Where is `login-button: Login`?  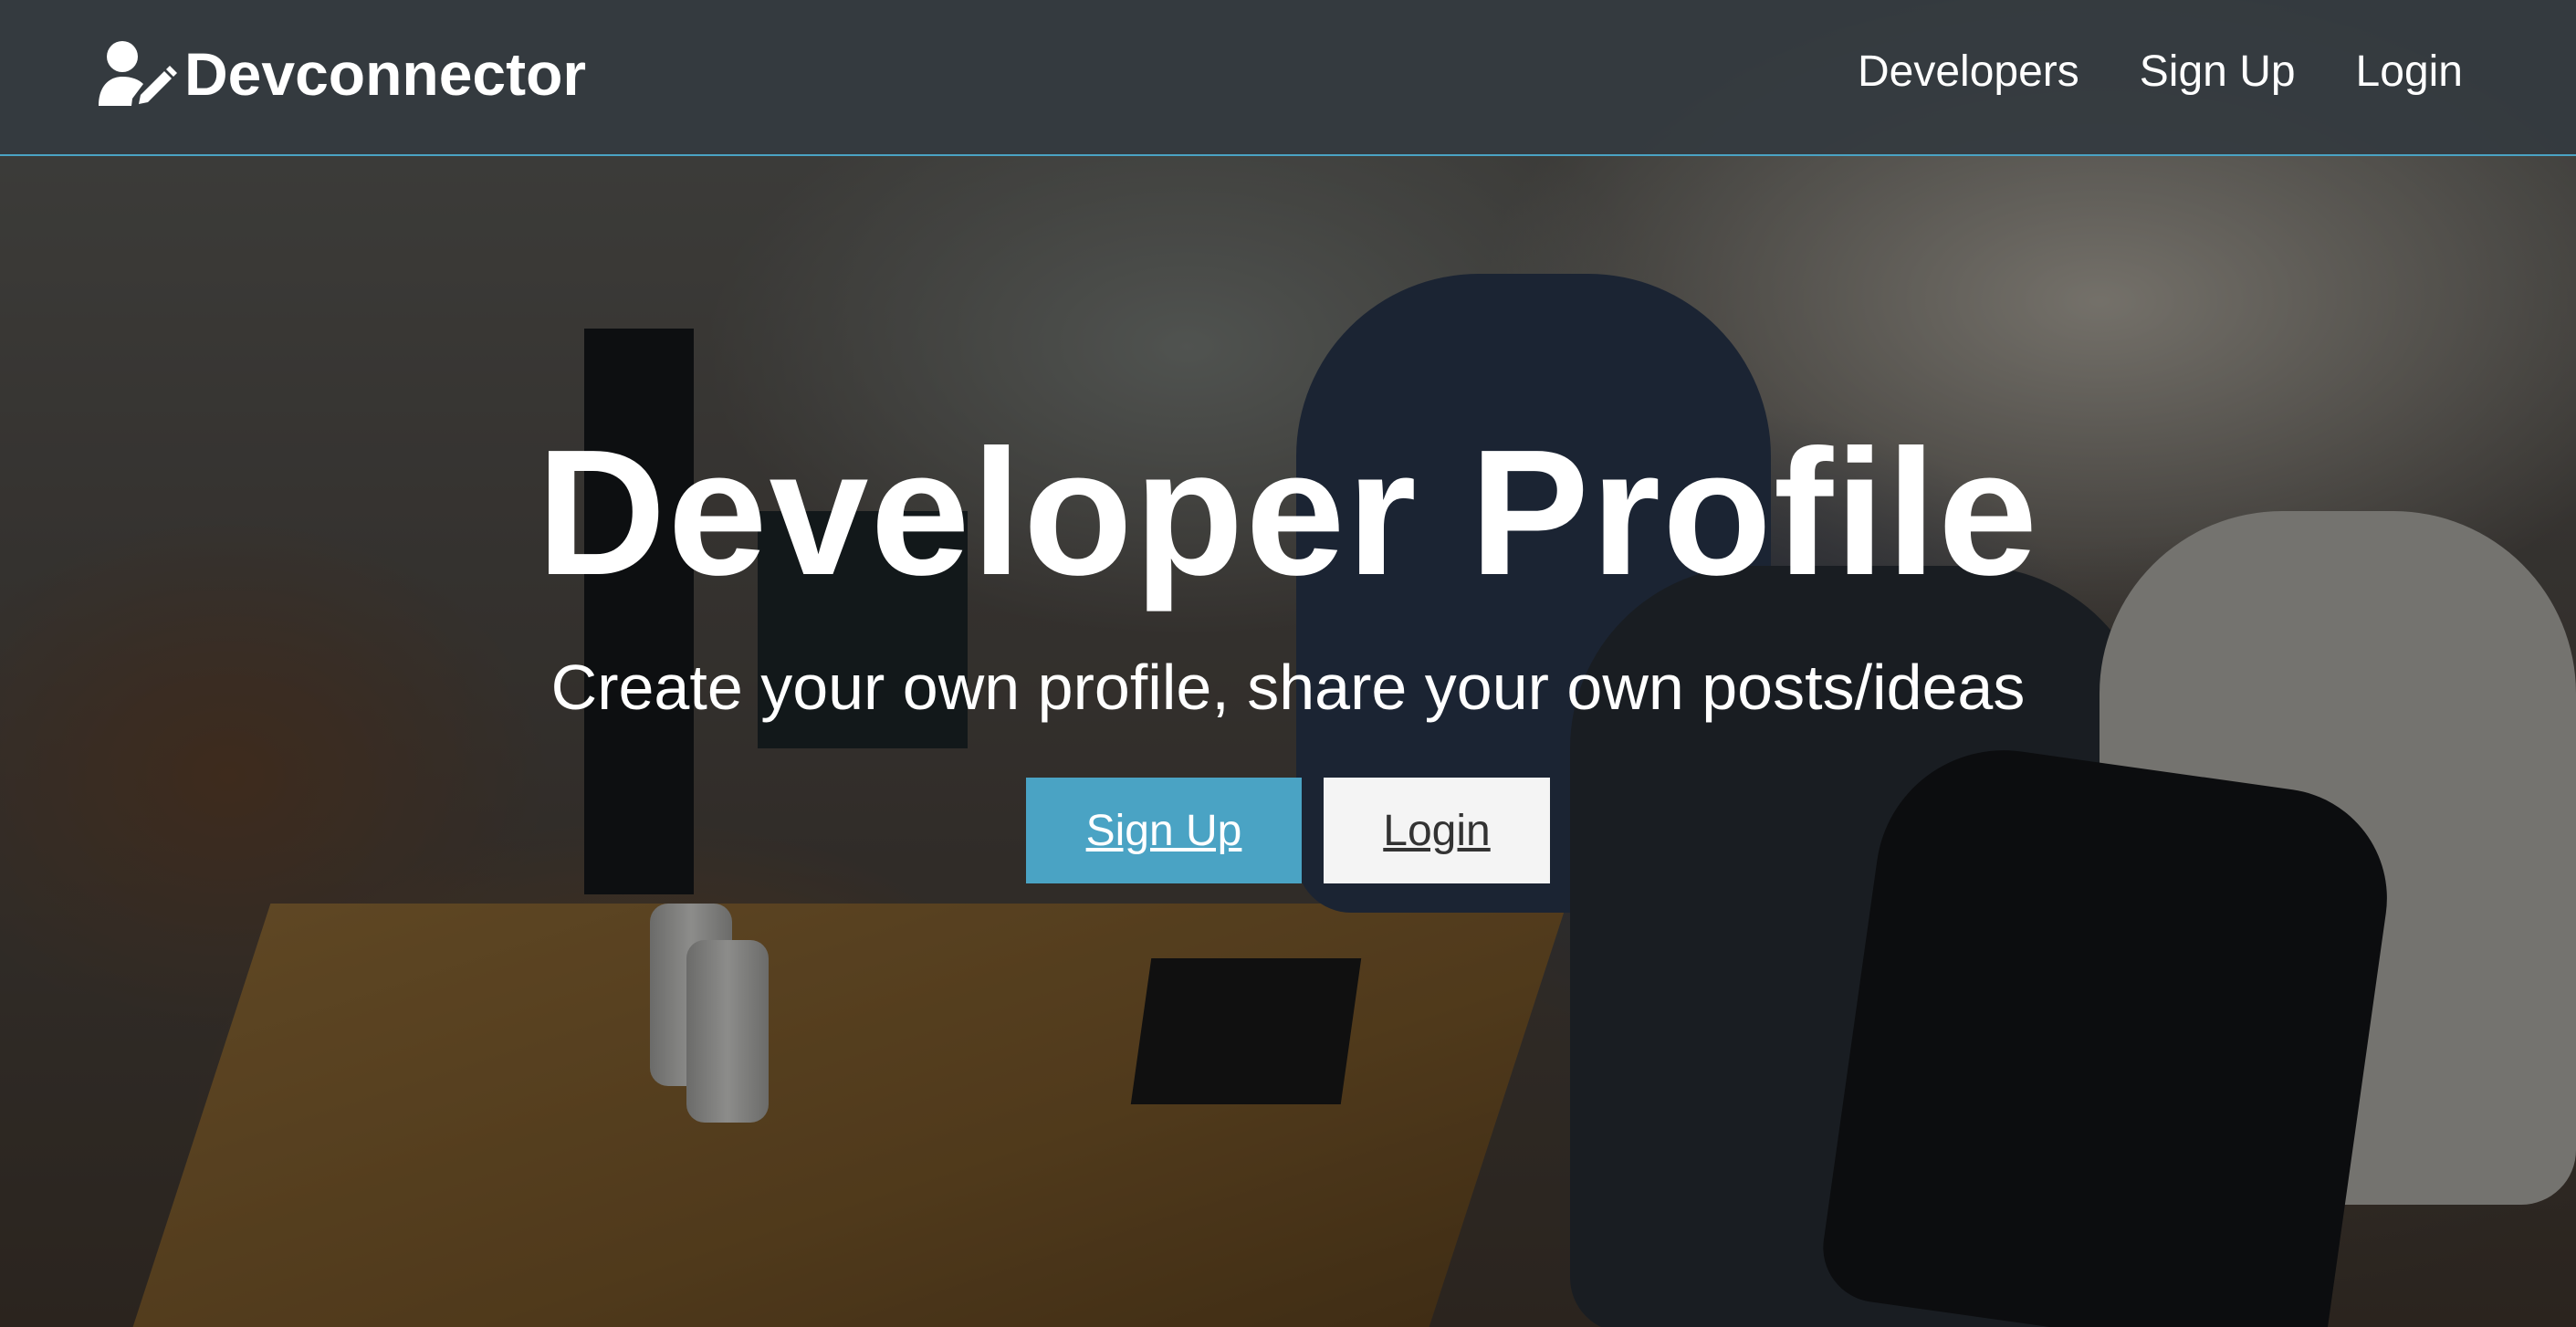
login-button: Login is located at coordinates (1437, 830).